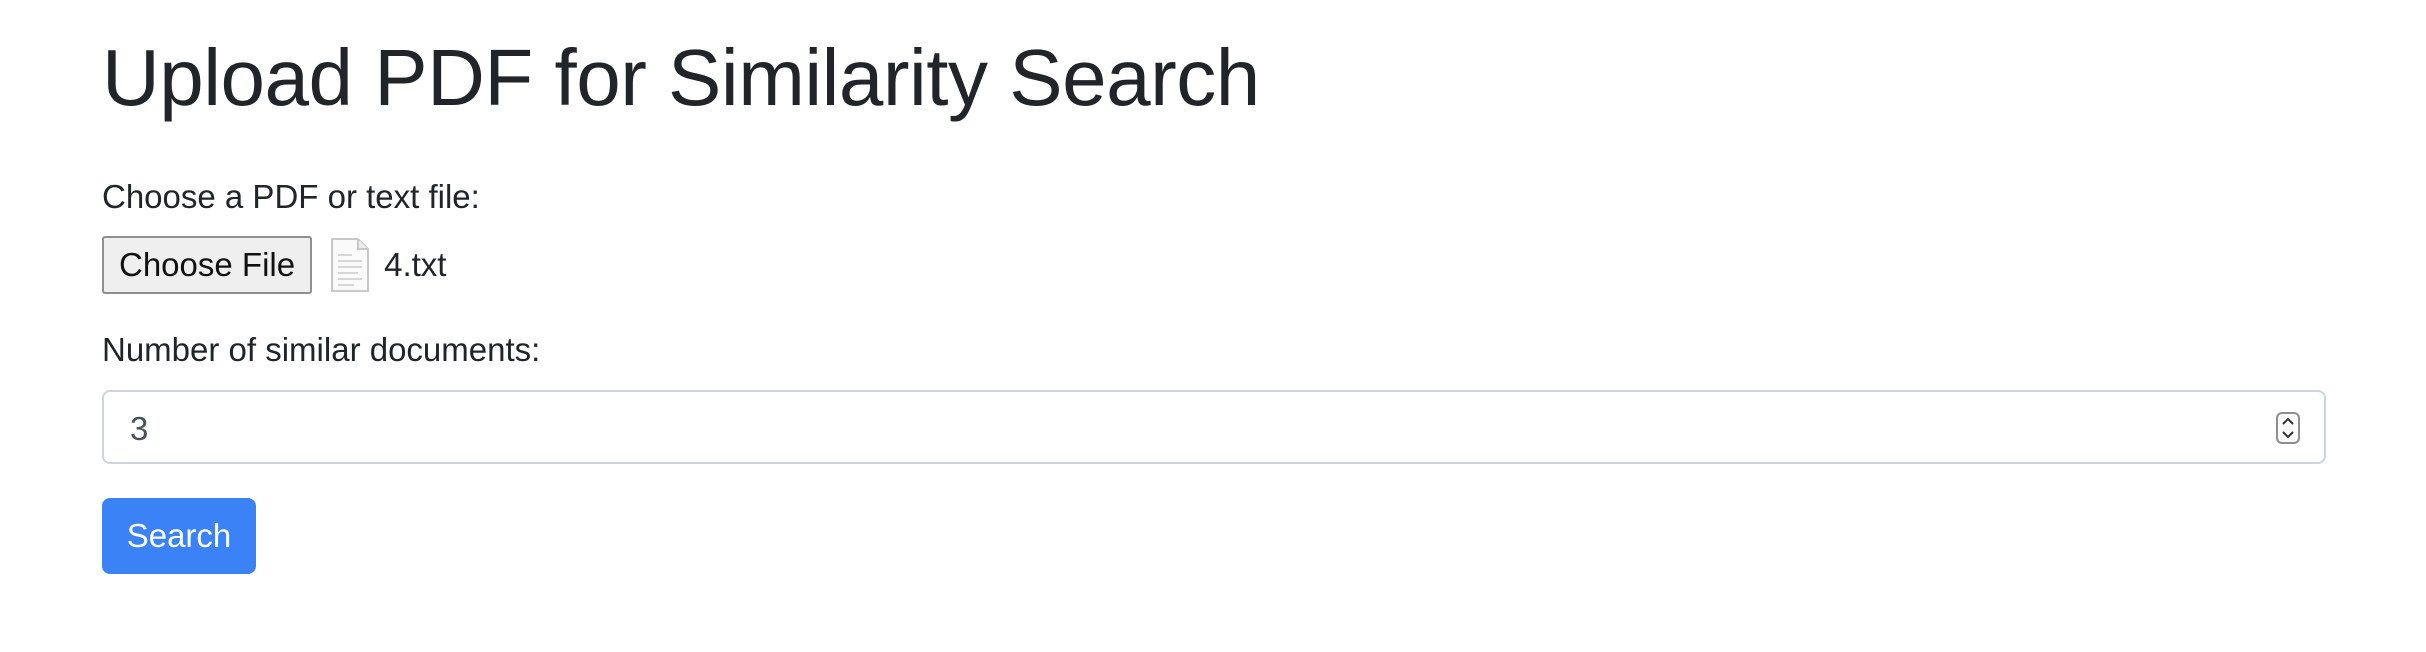 The image size is (2426, 652). What do you see at coordinates (2288, 428) in the screenshot?
I see `spinner-up-down-icon` at bounding box center [2288, 428].